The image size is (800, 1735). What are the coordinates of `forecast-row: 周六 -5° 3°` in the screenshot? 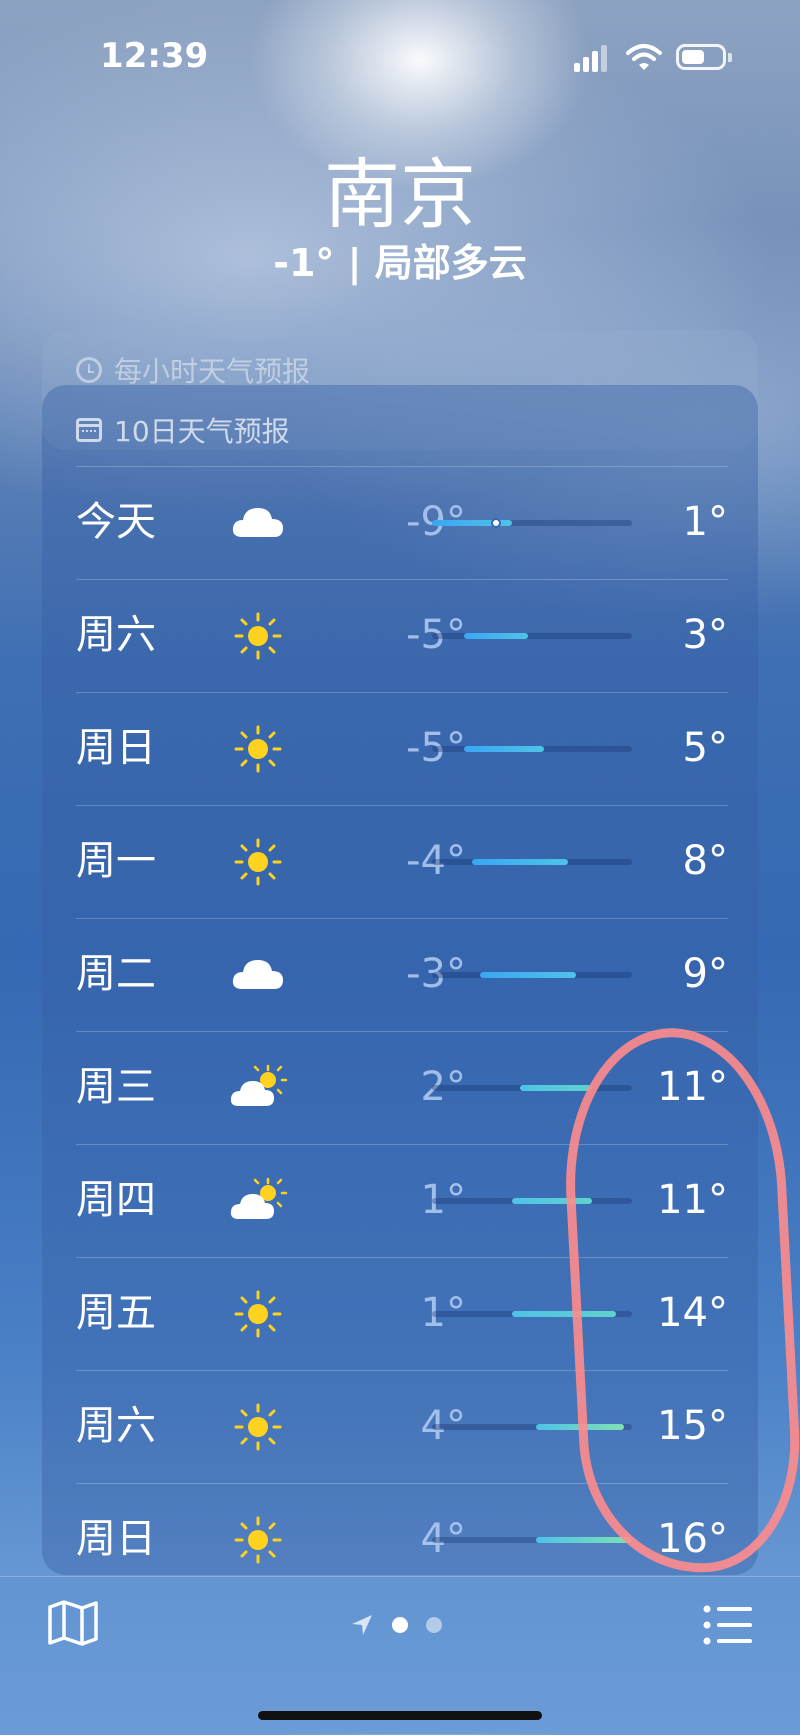 It's located at (402, 635).